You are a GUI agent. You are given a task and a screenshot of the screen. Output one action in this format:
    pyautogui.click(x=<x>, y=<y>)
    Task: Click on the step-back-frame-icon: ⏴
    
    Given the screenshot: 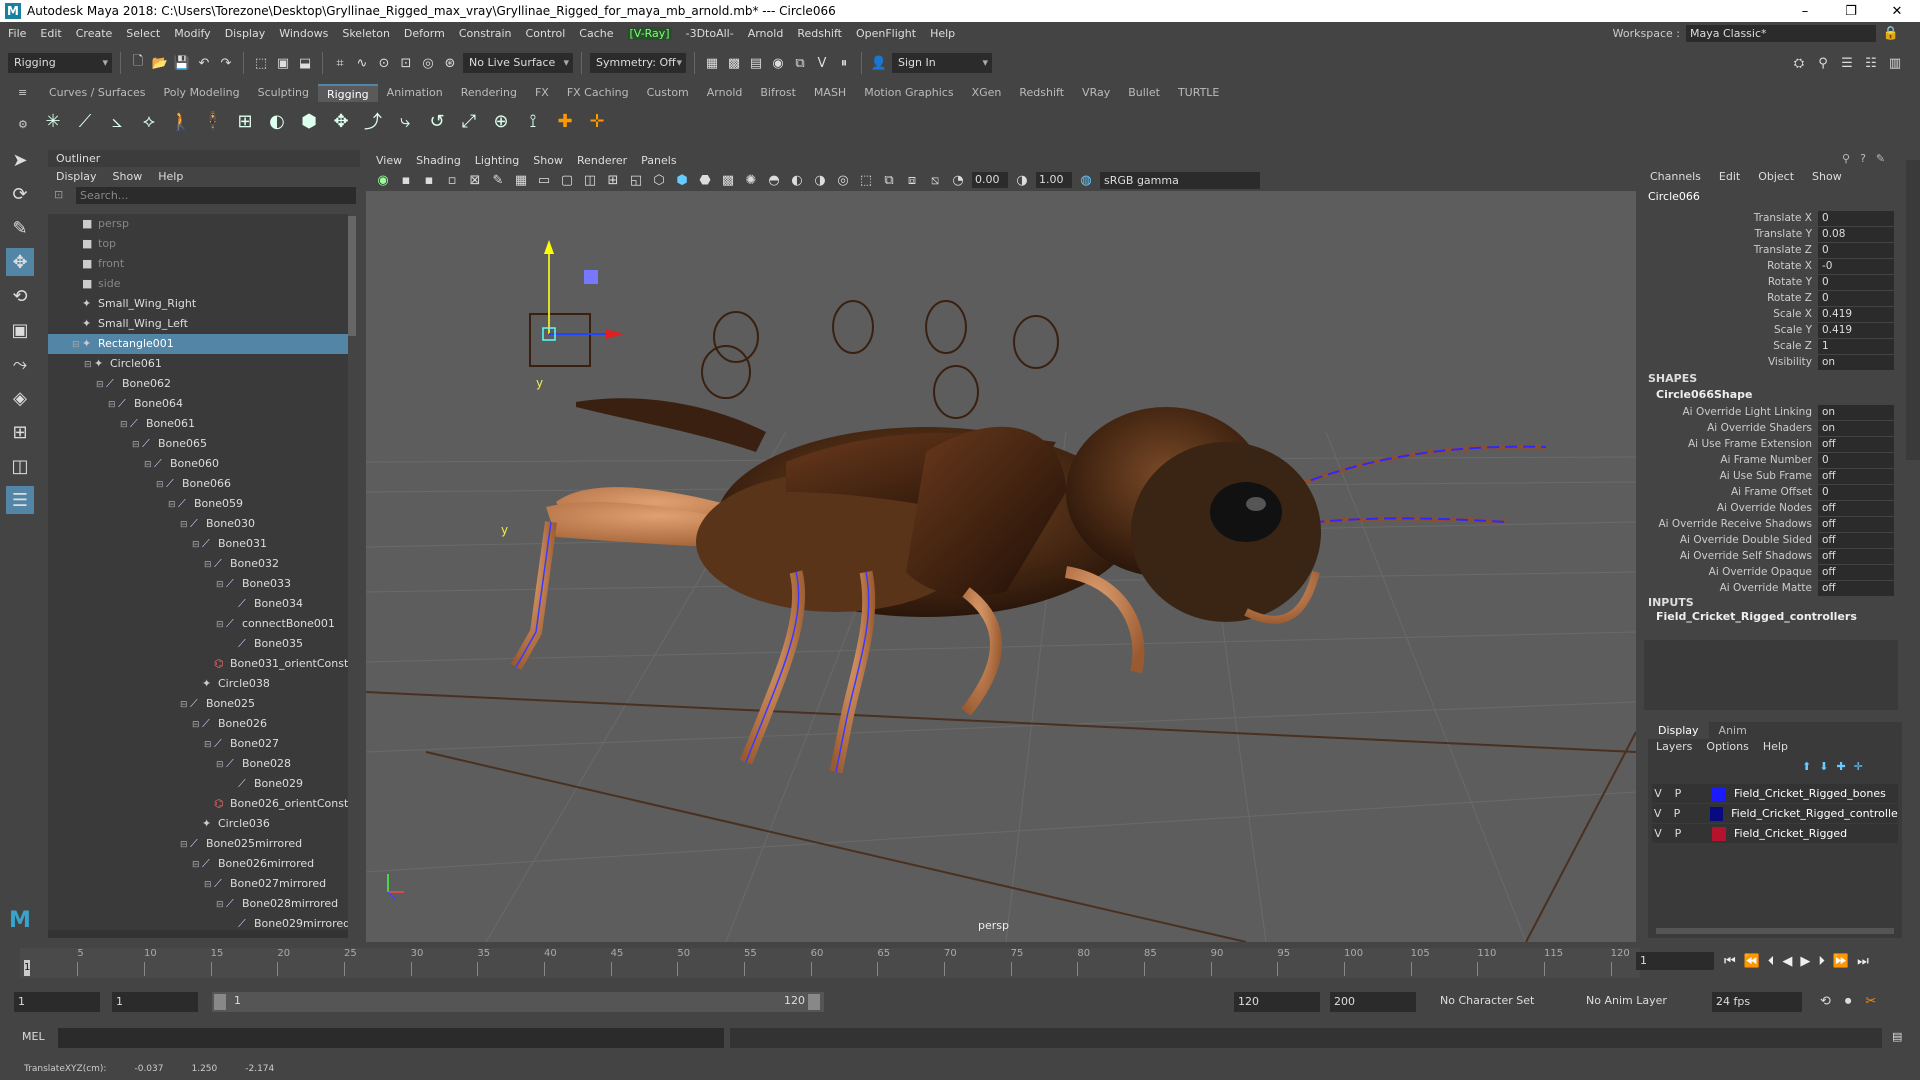 What is the action you would take?
    pyautogui.click(x=1771, y=961)
    